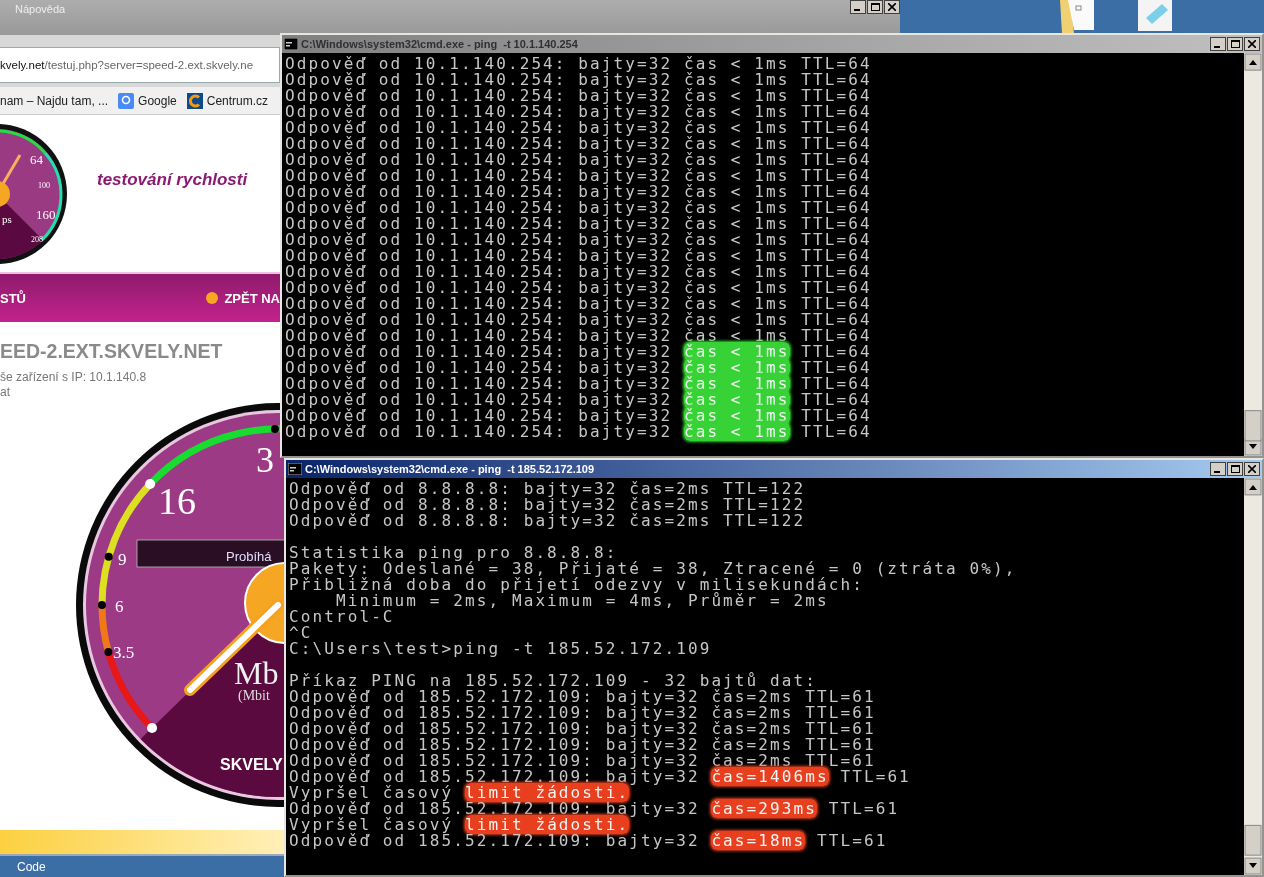 The width and height of the screenshot is (1264, 877). Describe the element at coordinates (256, 673) in the screenshot. I see `unit-label: Mb` at that location.